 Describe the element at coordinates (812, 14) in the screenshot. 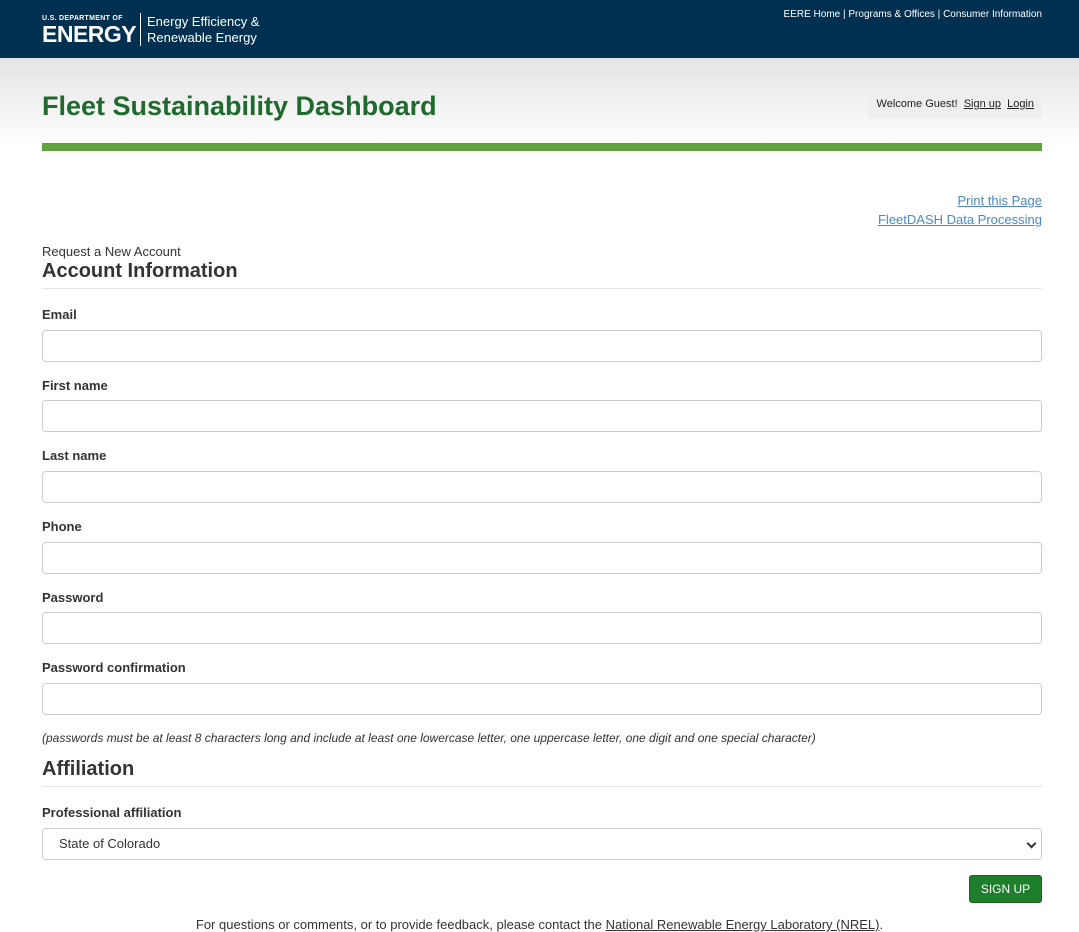

I see `eere-home-link: EERE Home` at that location.